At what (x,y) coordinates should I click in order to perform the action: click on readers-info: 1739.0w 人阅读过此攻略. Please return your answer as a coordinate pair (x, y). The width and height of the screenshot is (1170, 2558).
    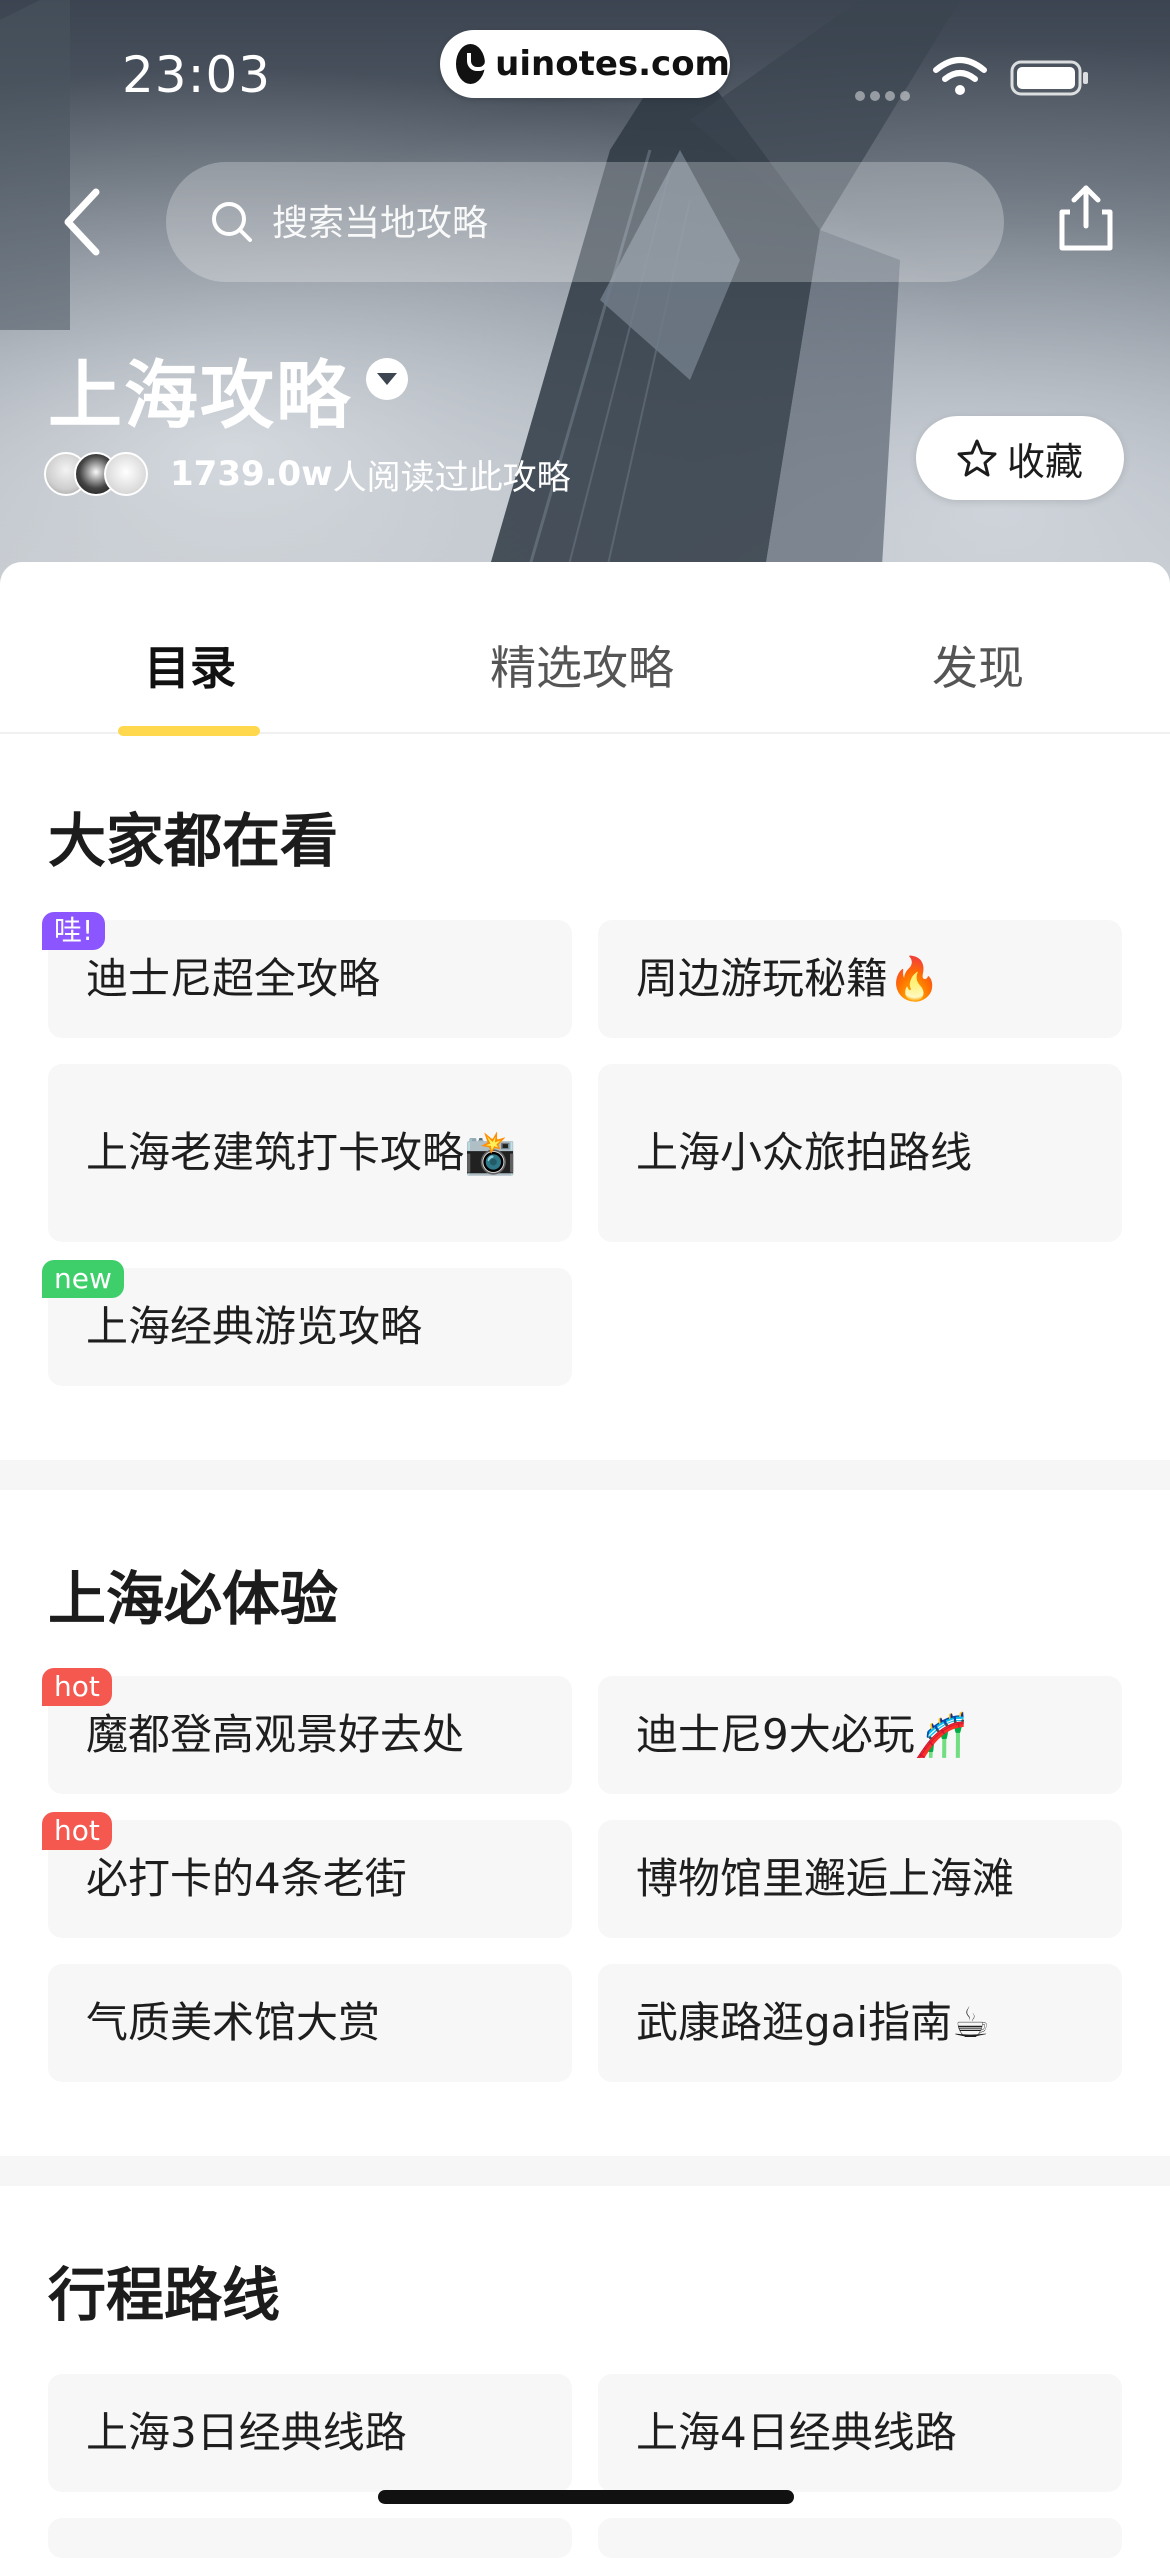
    Looking at the image, I should click on (307, 475).